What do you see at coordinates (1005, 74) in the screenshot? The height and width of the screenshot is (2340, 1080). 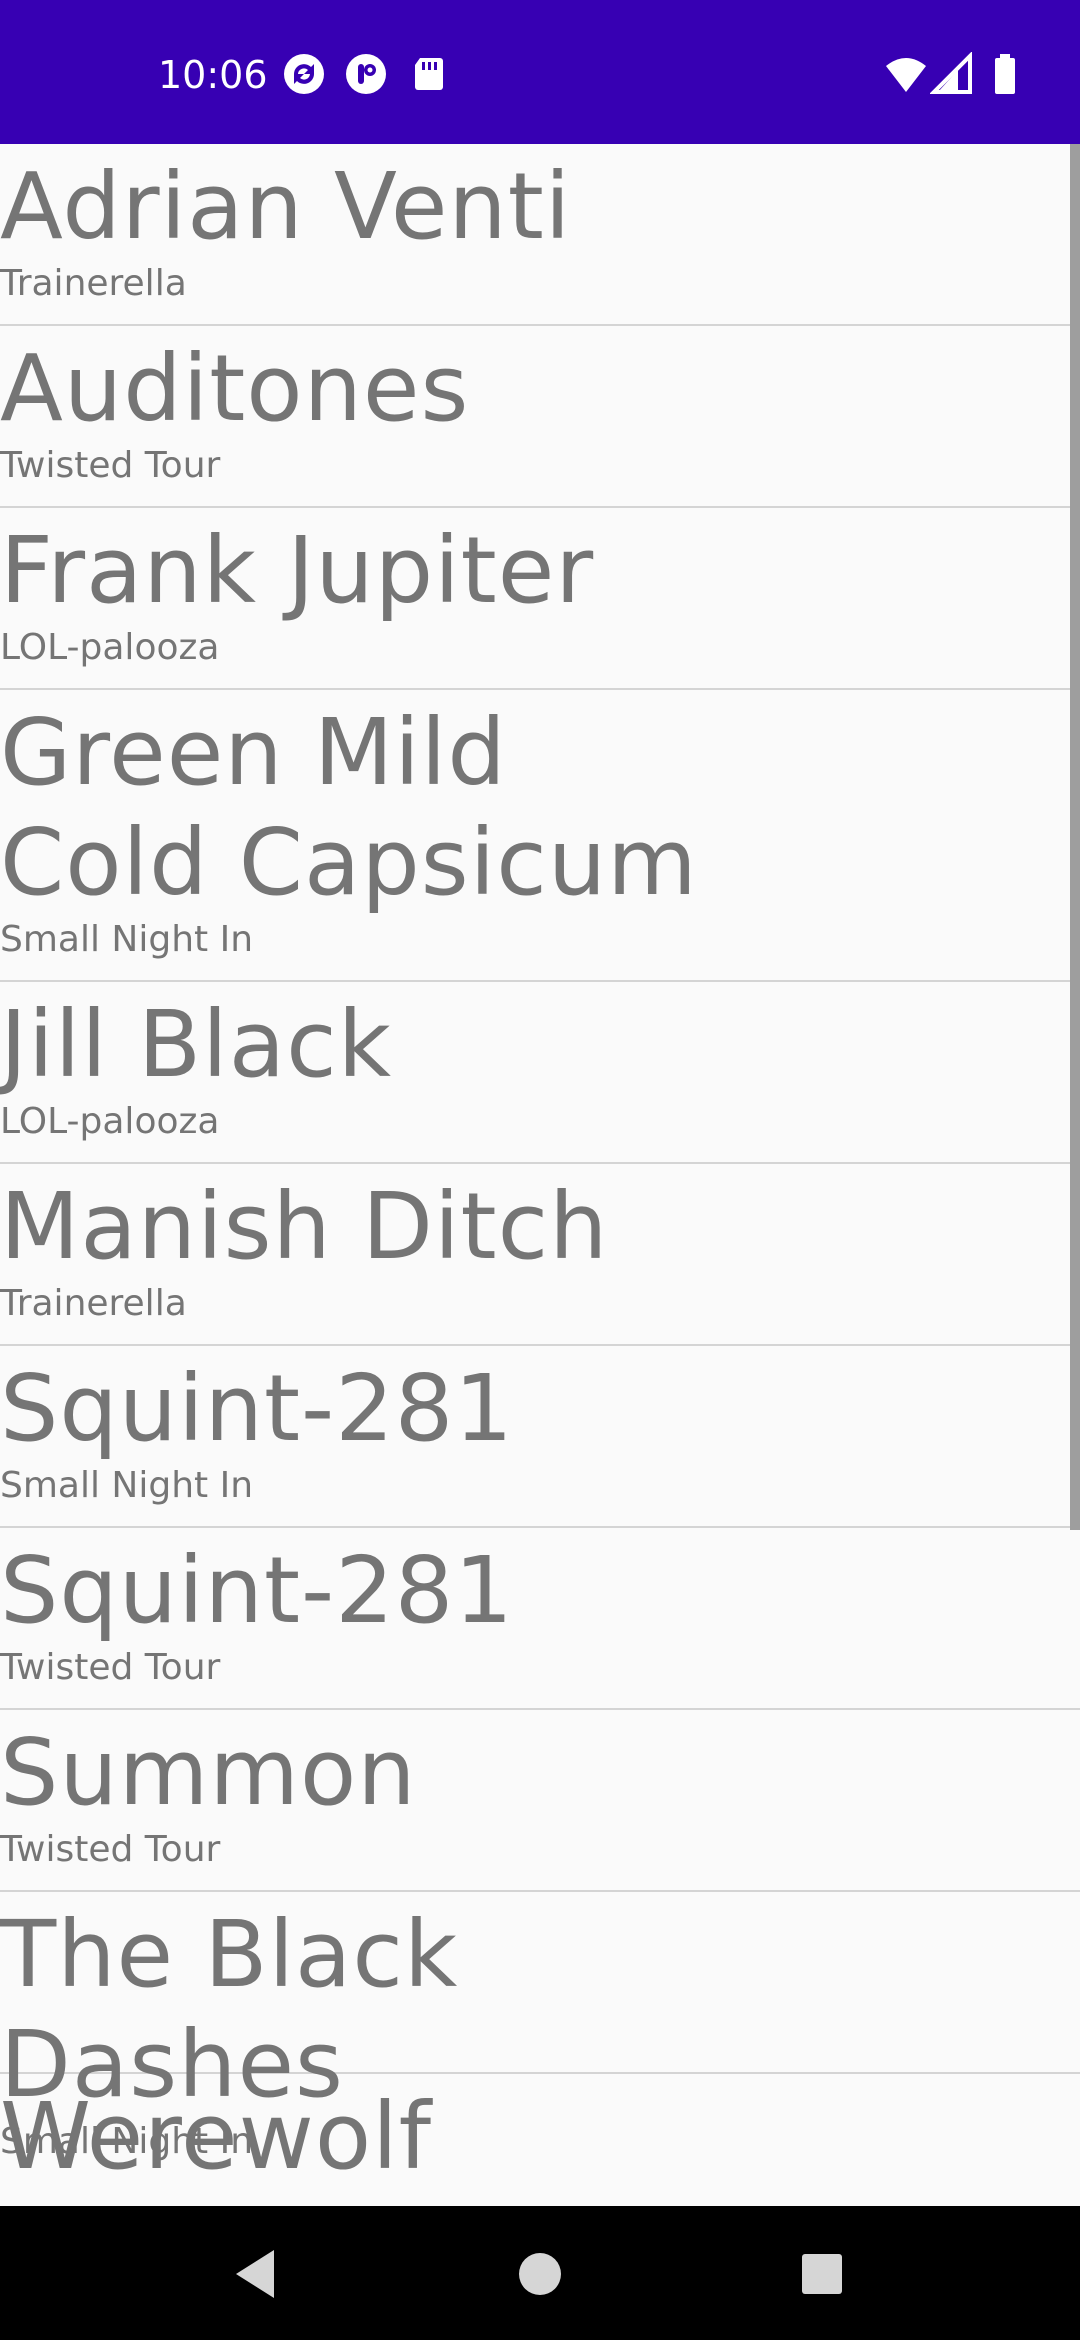 I see `battery-icon` at bounding box center [1005, 74].